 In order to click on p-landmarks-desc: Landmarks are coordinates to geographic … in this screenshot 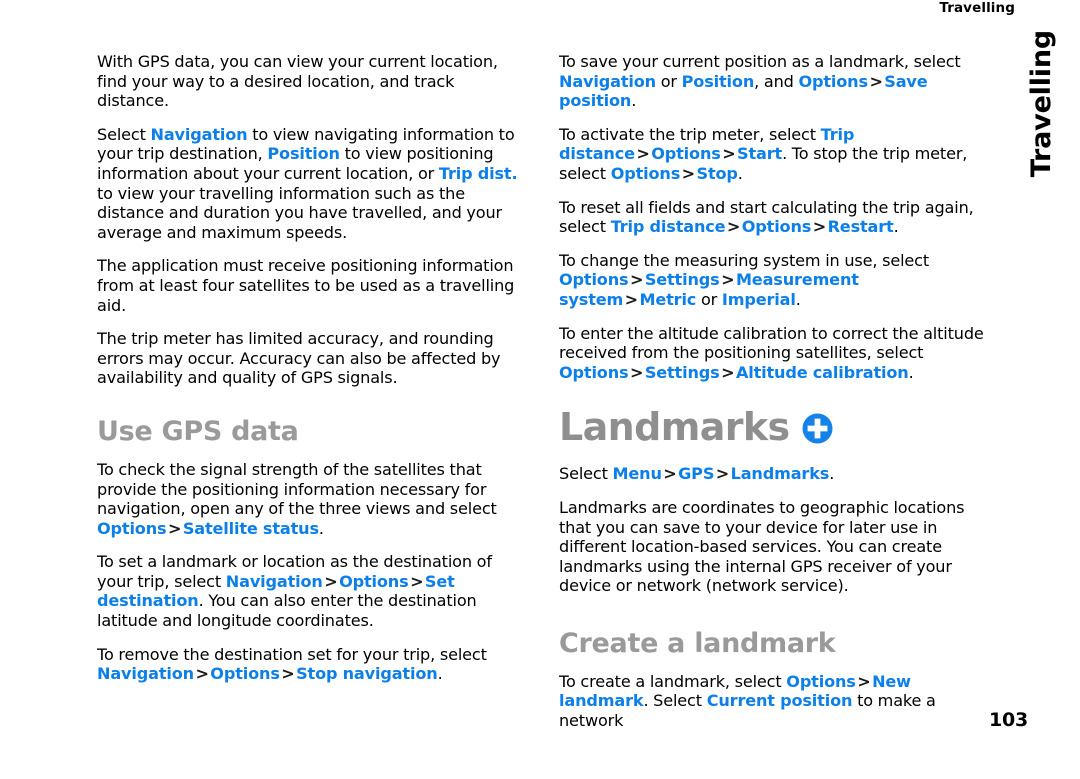, I will do `click(762, 546)`.